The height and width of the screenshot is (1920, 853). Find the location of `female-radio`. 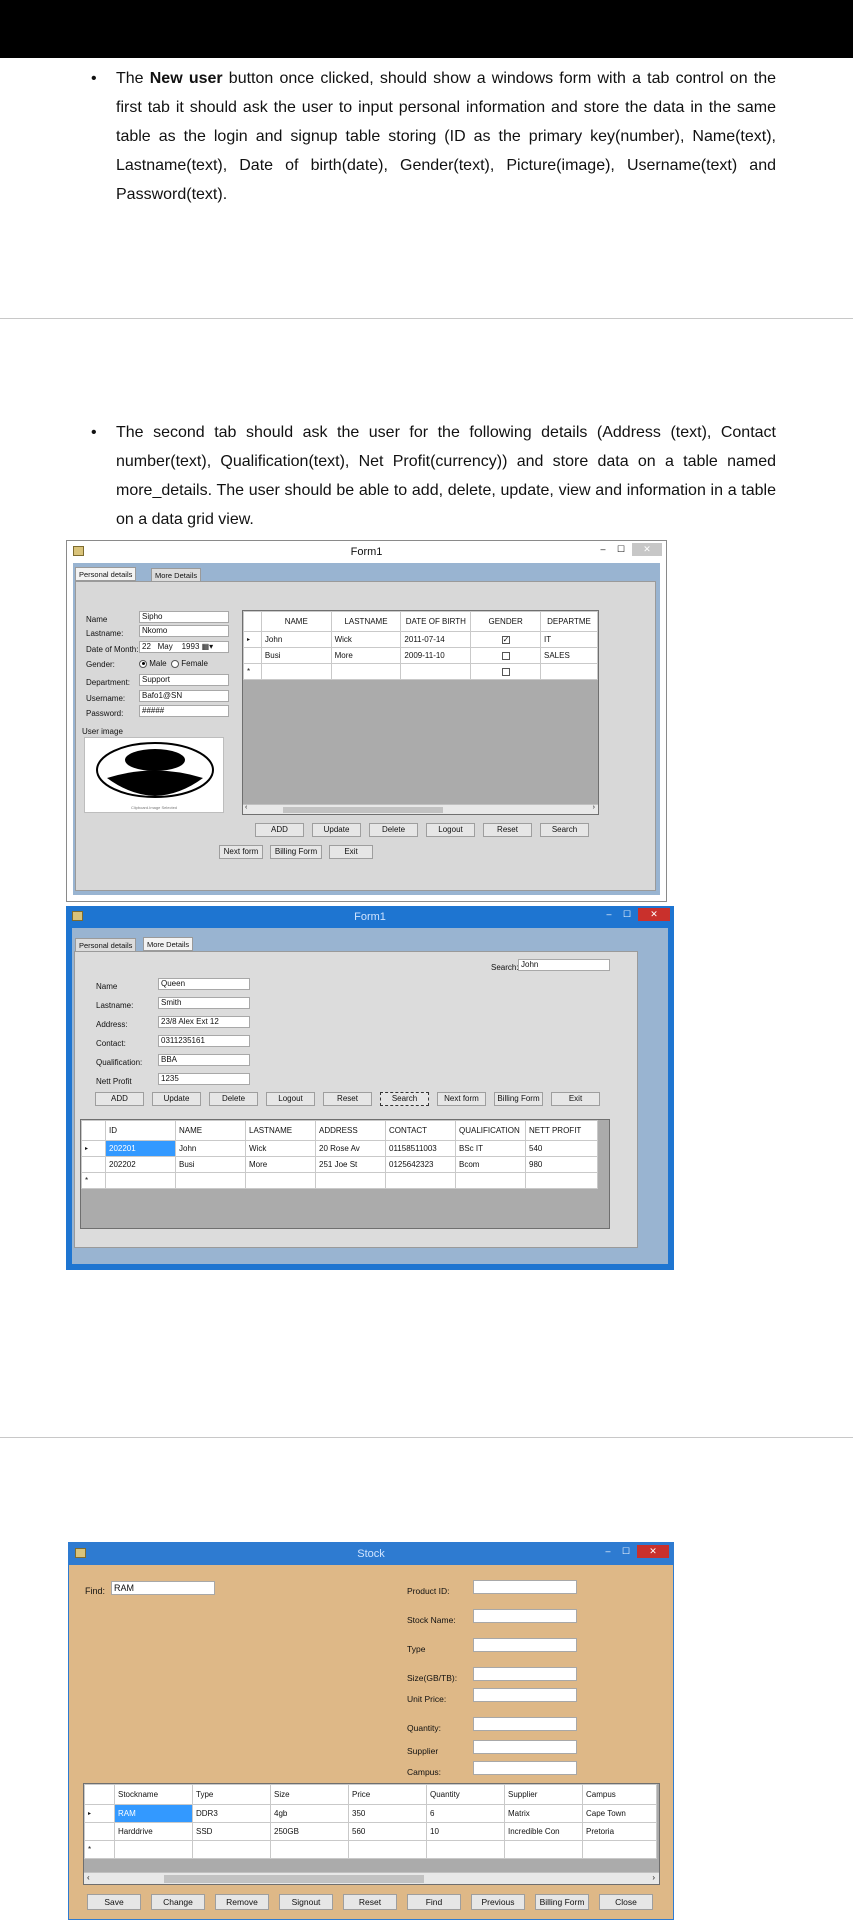

female-radio is located at coordinates (175, 663).